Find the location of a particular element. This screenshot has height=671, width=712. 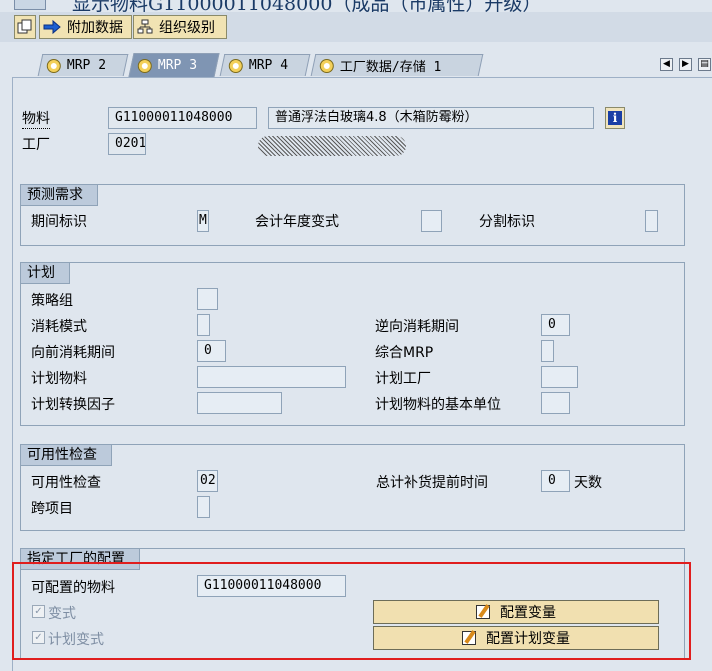

strategy-group-label: 策略组 is located at coordinates (52, 301).